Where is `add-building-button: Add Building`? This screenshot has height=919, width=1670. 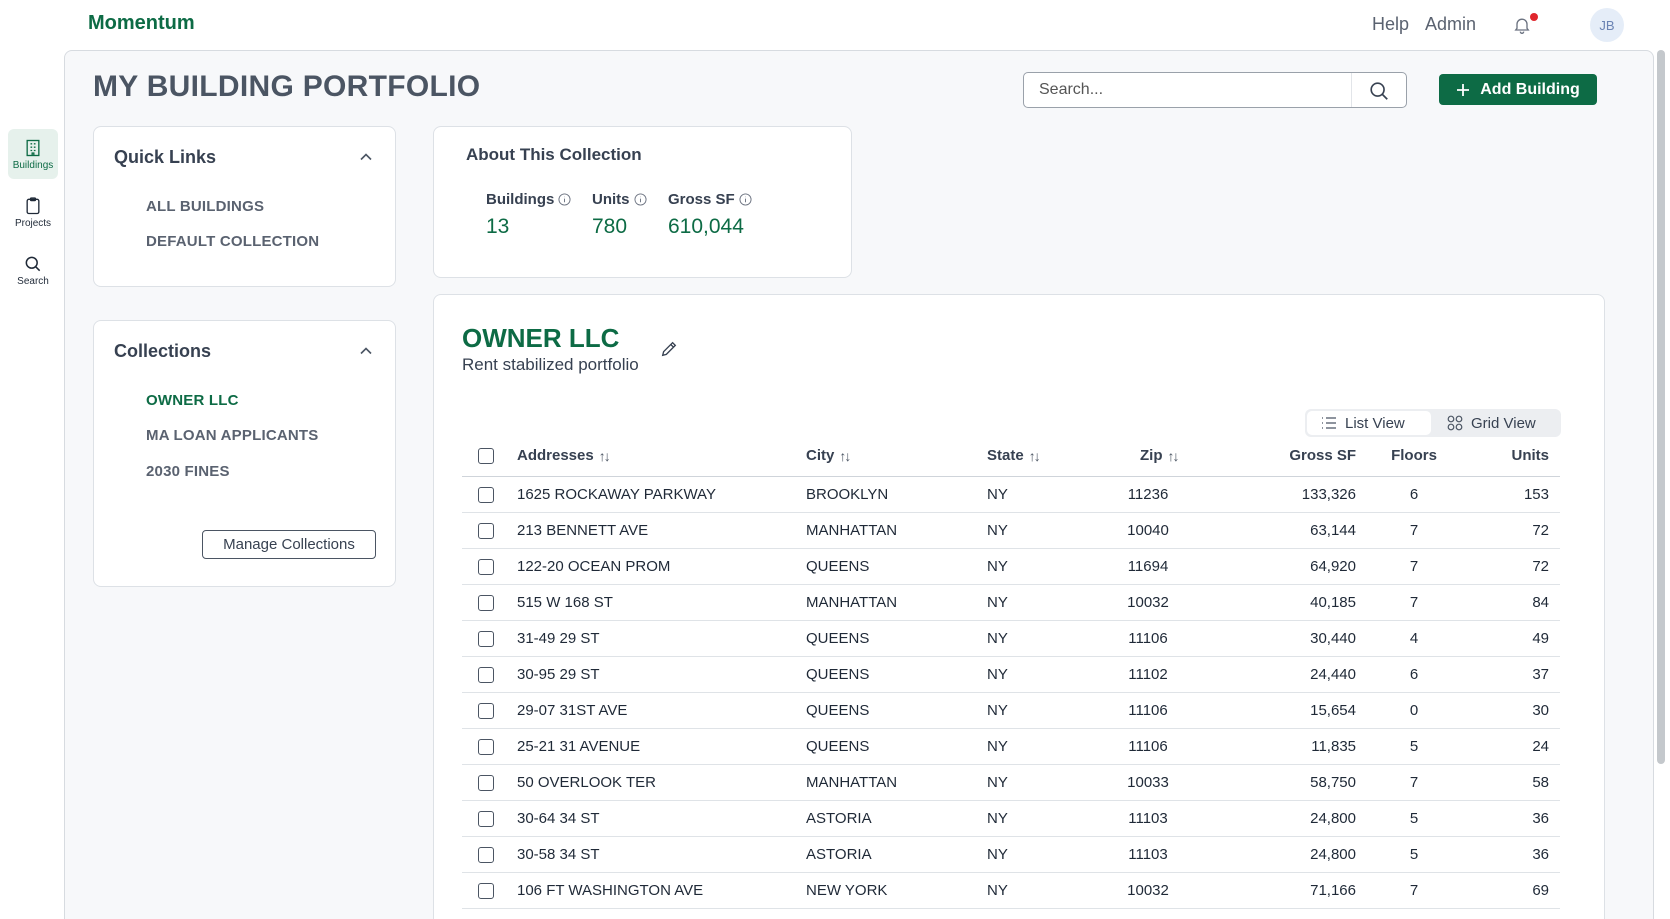 add-building-button: Add Building is located at coordinates (1518, 89).